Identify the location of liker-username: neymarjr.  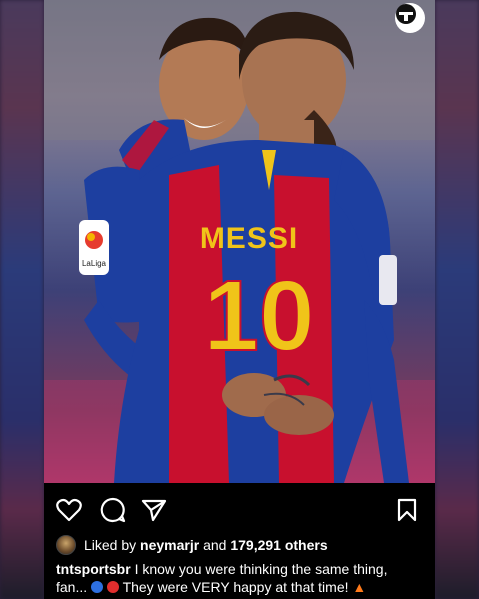
(169, 545).